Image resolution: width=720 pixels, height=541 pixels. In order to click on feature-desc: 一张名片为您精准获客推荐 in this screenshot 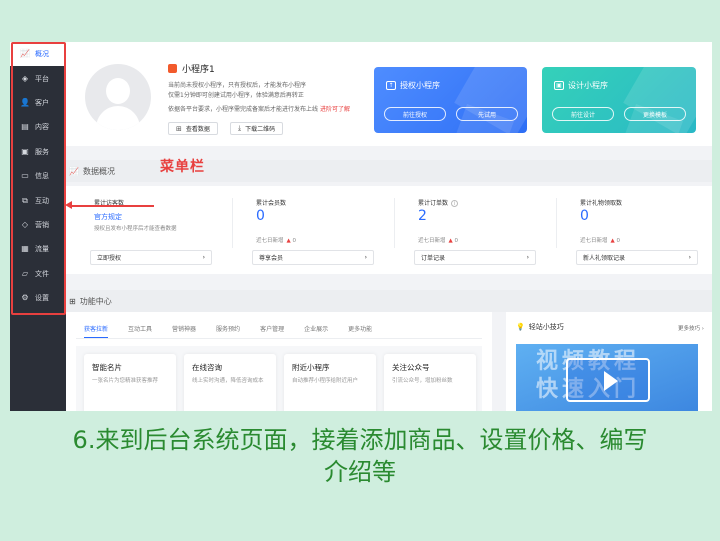, I will do `click(125, 381)`.